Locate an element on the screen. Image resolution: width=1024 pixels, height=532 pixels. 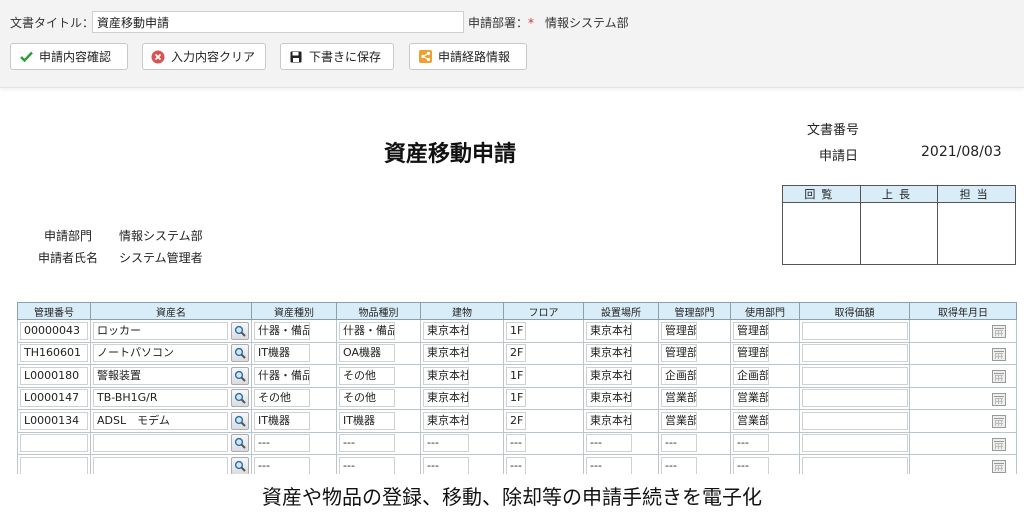
table-field: OA機器 is located at coordinates (367, 353).